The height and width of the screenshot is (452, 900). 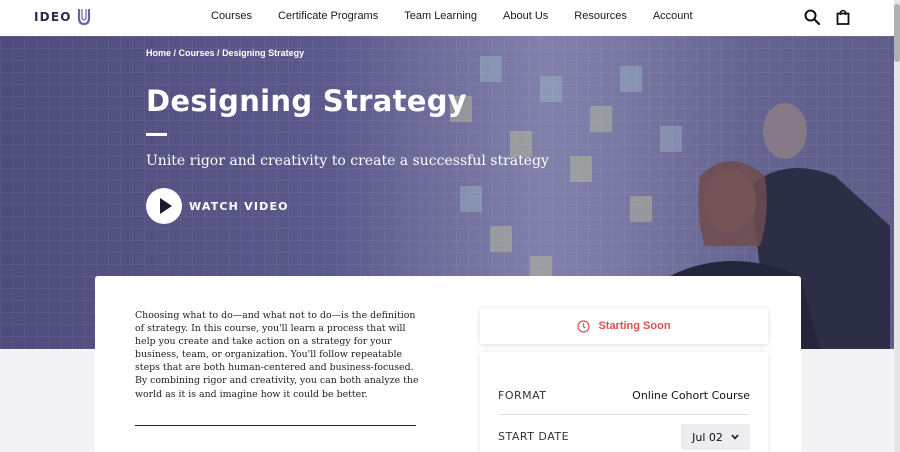 I want to click on page-scrollbar, so click(x=897, y=226).